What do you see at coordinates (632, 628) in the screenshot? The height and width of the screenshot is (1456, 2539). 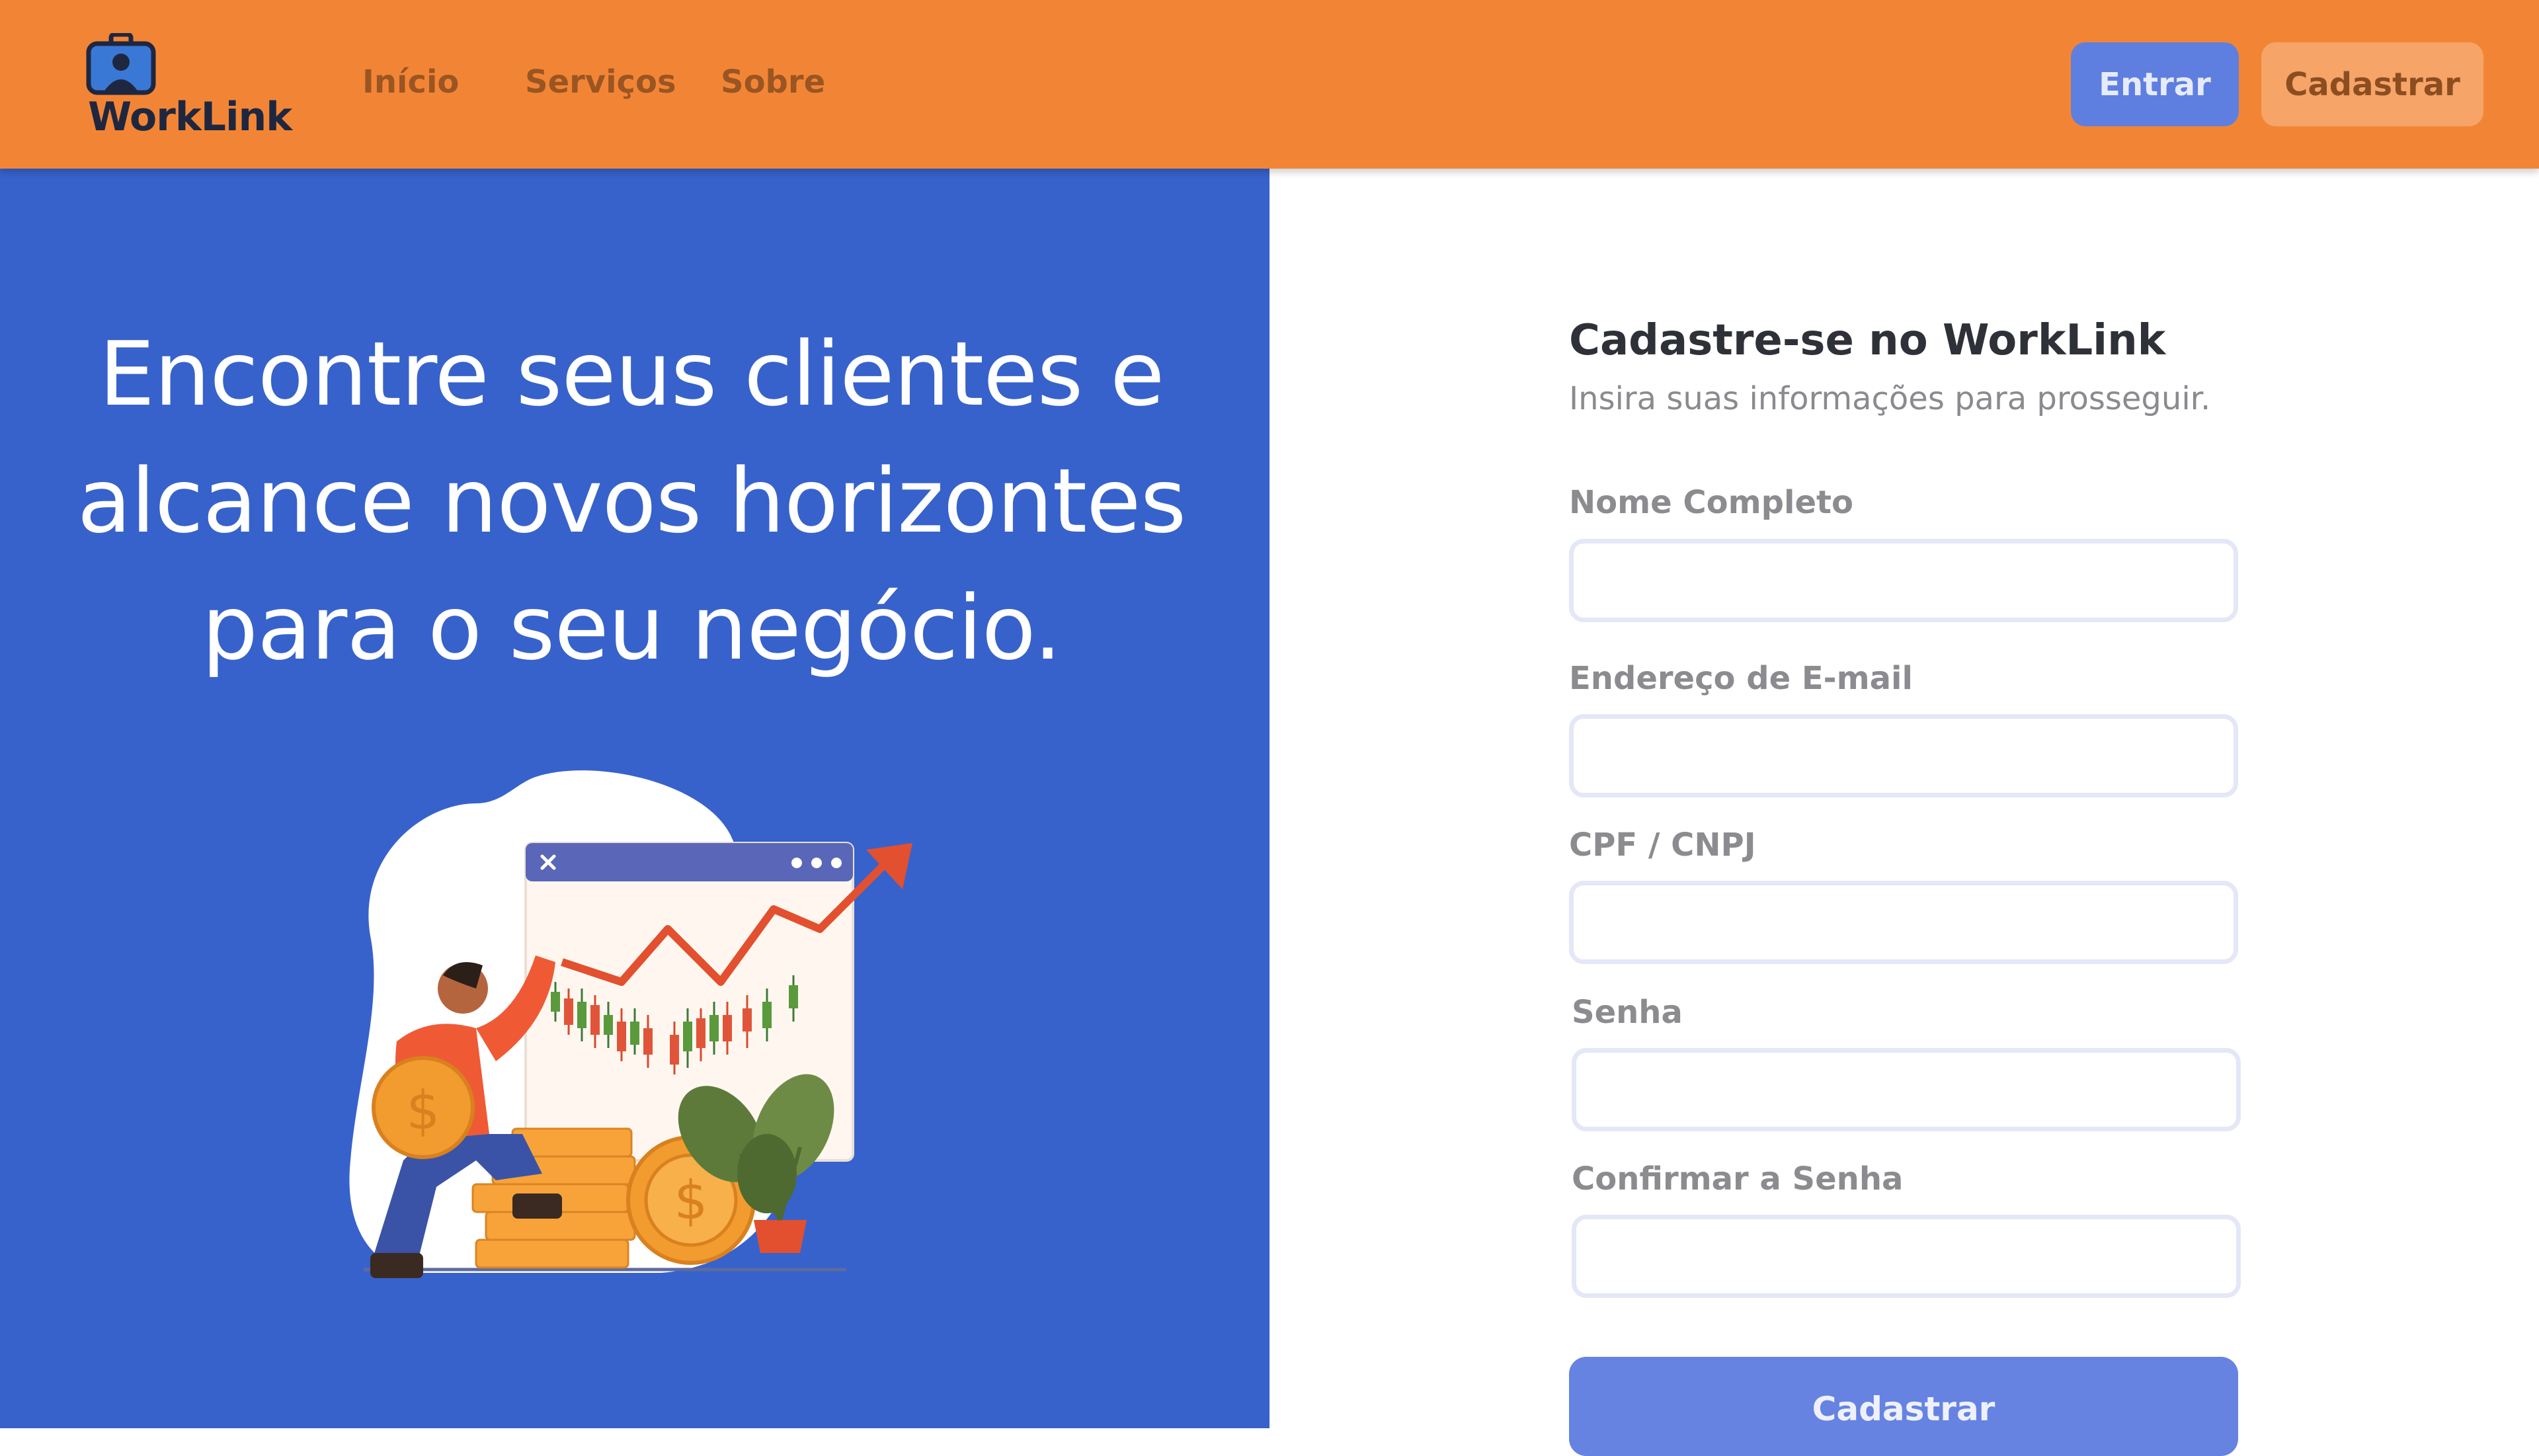 I see `hero-line: para o seu negócio.` at bounding box center [632, 628].